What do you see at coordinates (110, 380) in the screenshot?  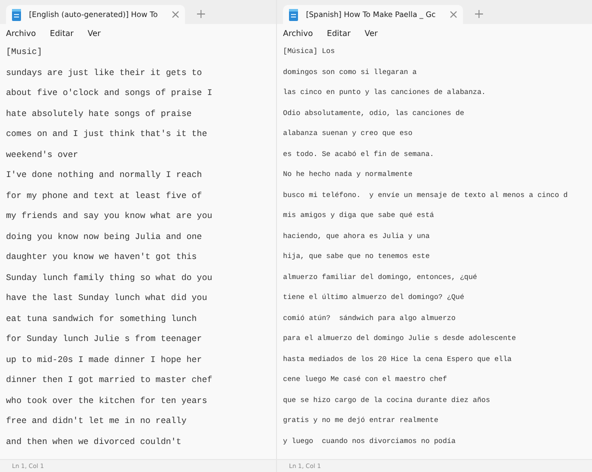 I see `text-line: dinner then I got married to master chef` at bounding box center [110, 380].